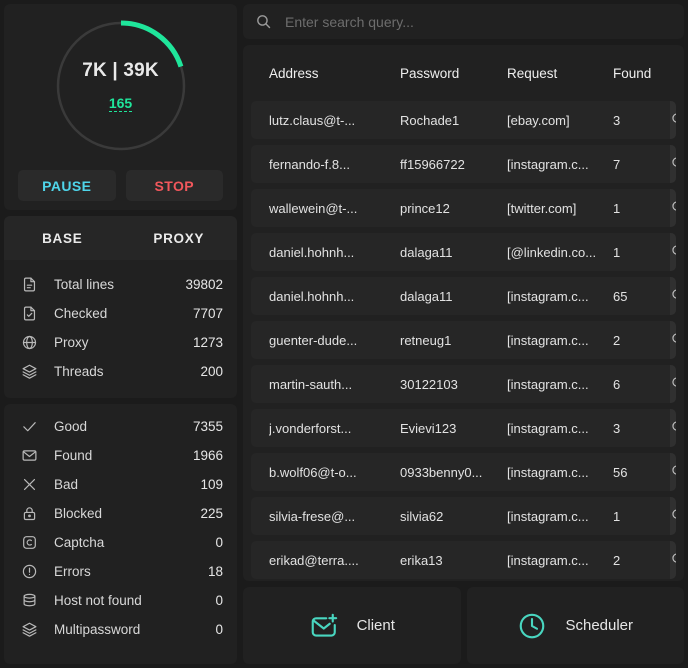 The height and width of the screenshot is (668, 688). I want to click on cell-found: 1, so click(617, 516).